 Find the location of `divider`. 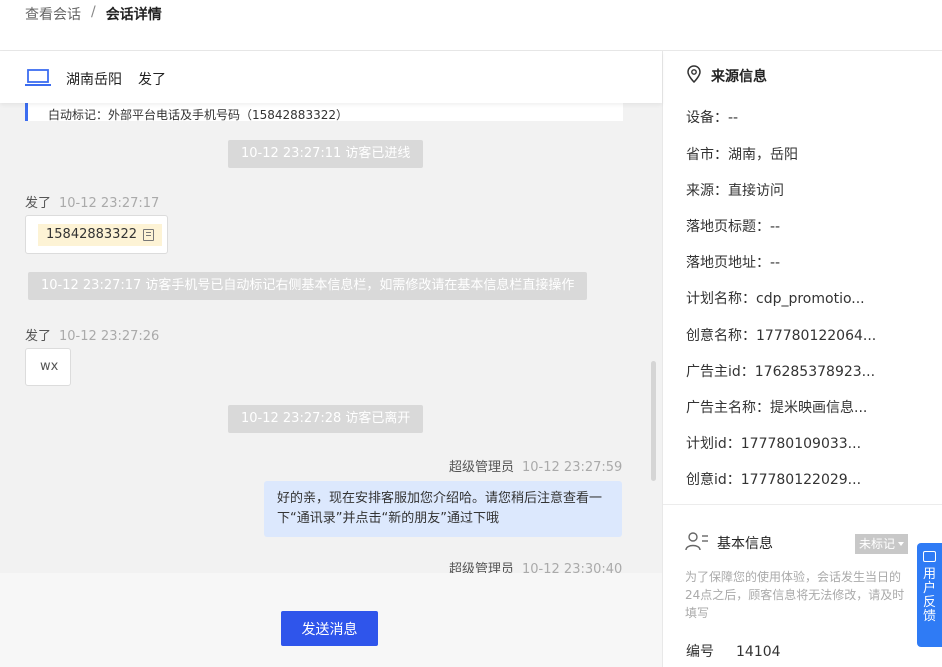

divider is located at coordinates (802, 504).